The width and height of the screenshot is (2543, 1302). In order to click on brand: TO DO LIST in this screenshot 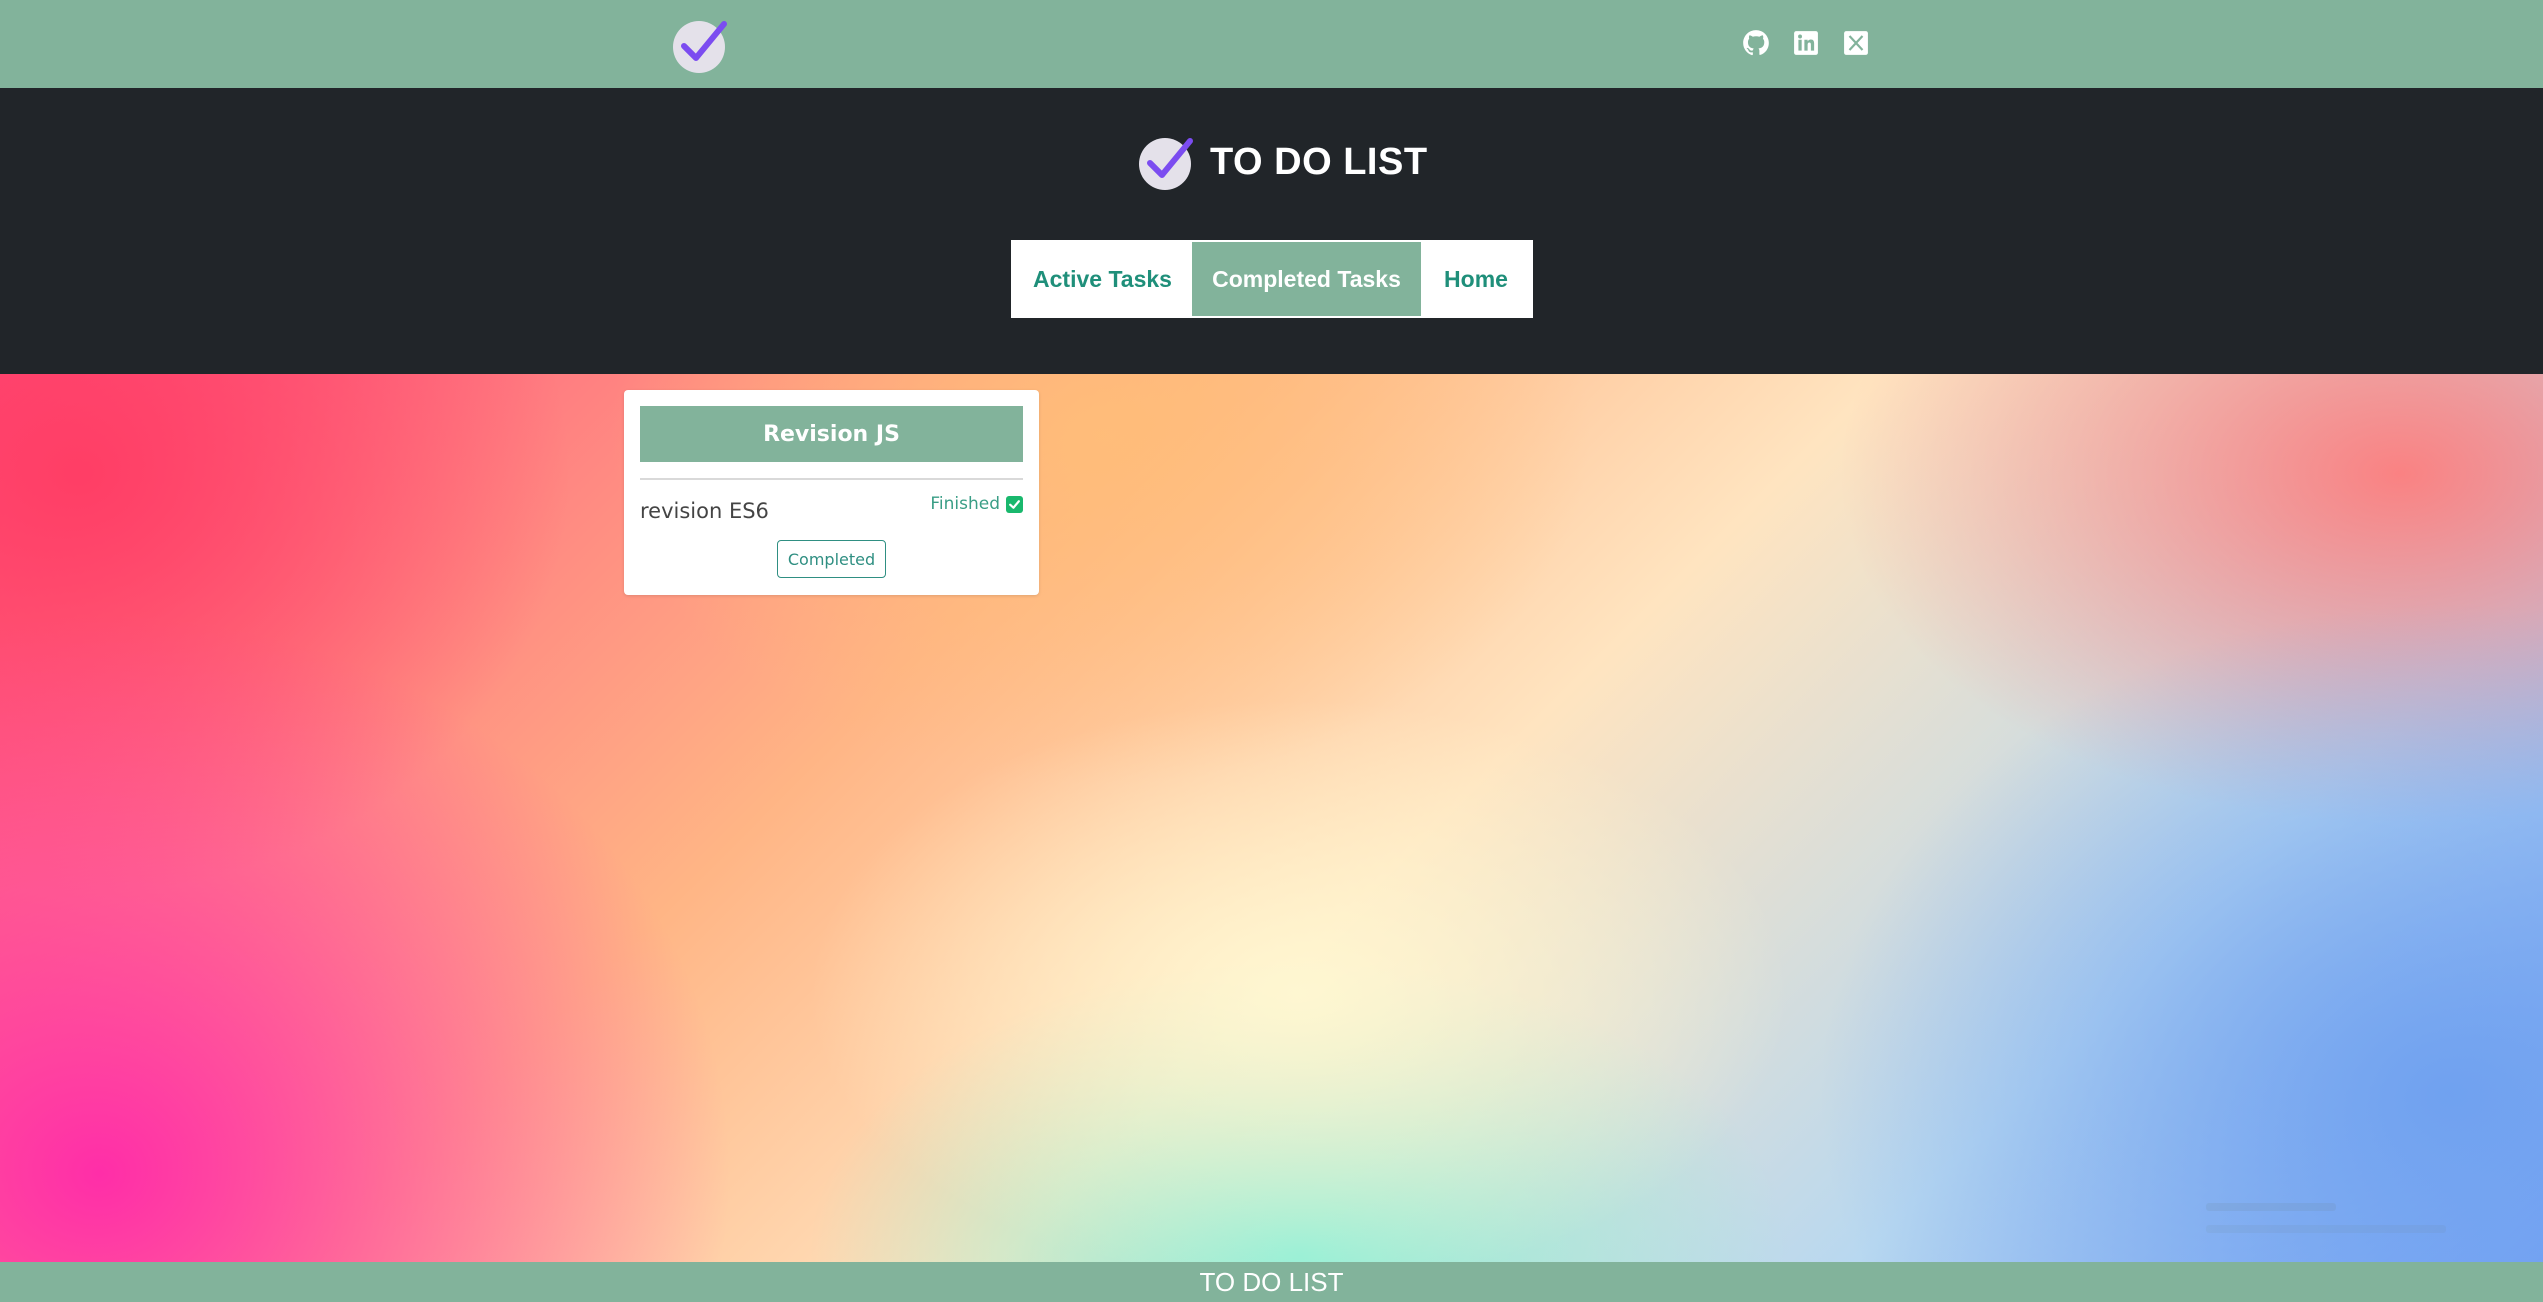, I will do `click(1283, 162)`.